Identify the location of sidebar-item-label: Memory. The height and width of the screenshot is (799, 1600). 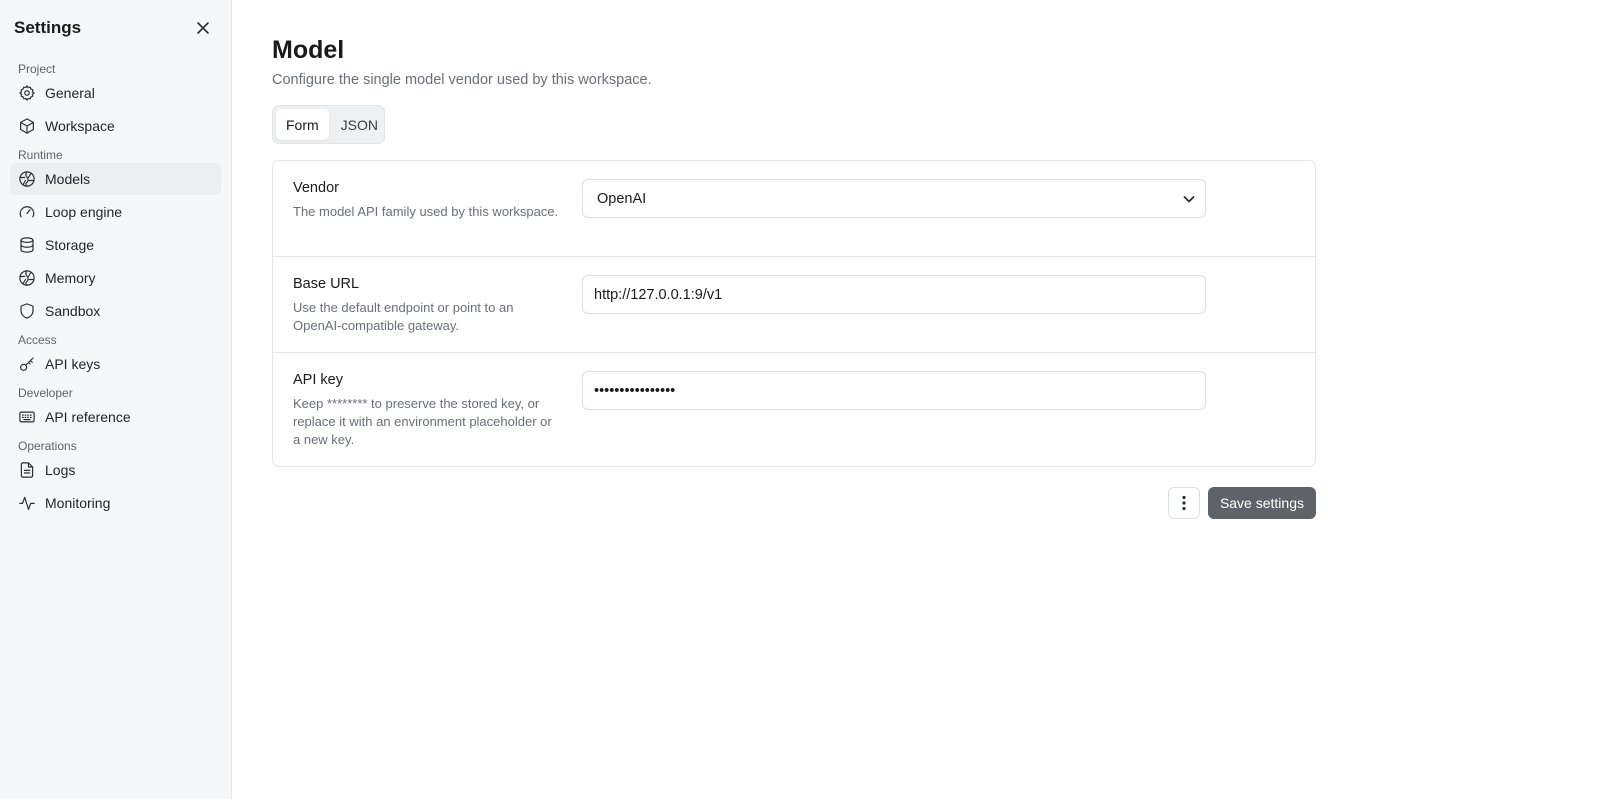
(70, 278).